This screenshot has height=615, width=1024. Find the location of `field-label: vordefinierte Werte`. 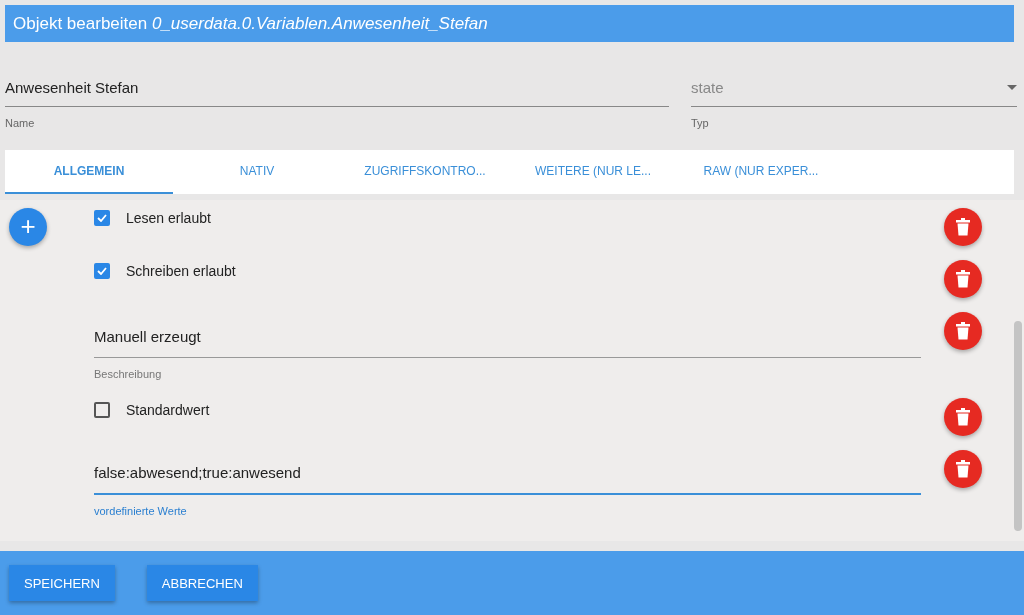

field-label: vordefinierte Werte is located at coordinates (141, 511).